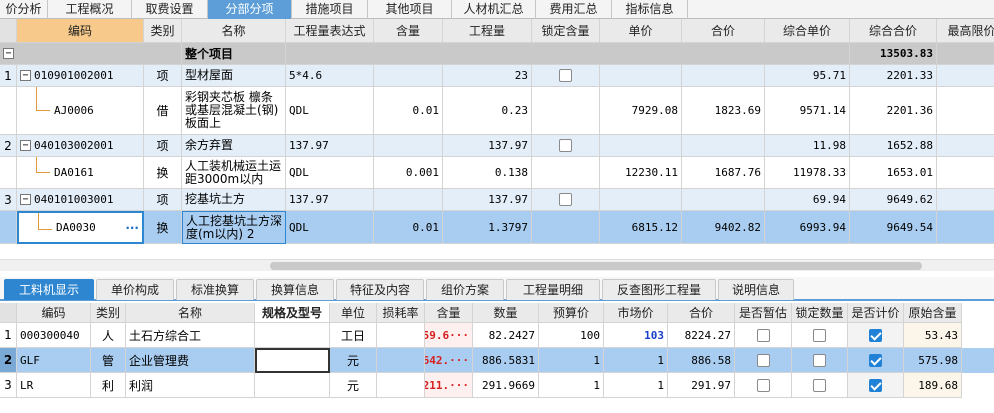  What do you see at coordinates (49, 289) in the screenshot?
I see `tab-labor-material-display: 工料机显示` at bounding box center [49, 289].